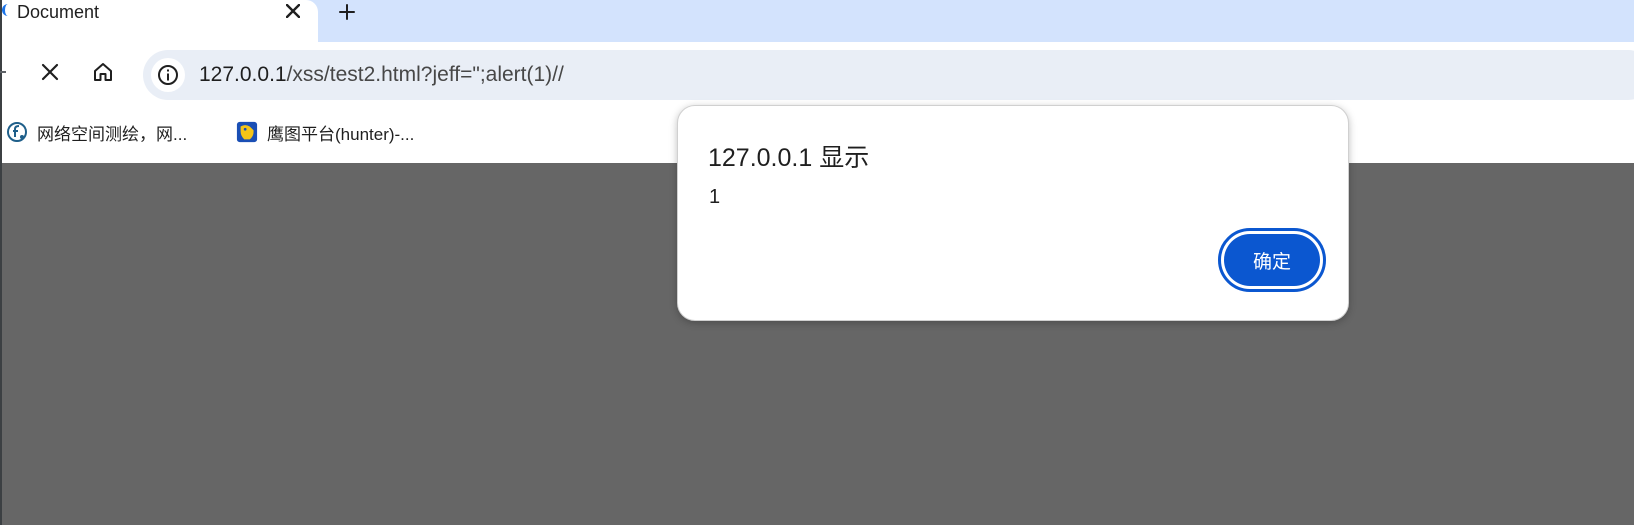 This screenshot has height=525, width=1634. What do you see at coordinates (715, 197) in the screenshot?
I see `dialog-message: 1` at bounding box center [715, 197].